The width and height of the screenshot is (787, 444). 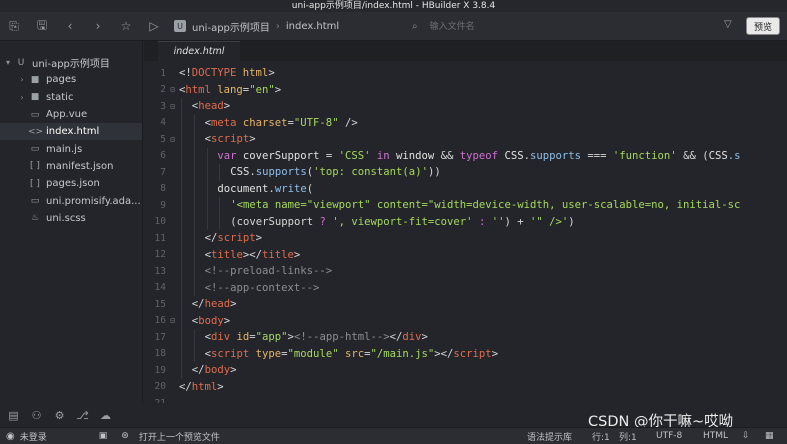 What do you see at coordinates (628, 437) in the screenshot?
I see `cursor-column: 列:1` at bounding box center [628, 437].